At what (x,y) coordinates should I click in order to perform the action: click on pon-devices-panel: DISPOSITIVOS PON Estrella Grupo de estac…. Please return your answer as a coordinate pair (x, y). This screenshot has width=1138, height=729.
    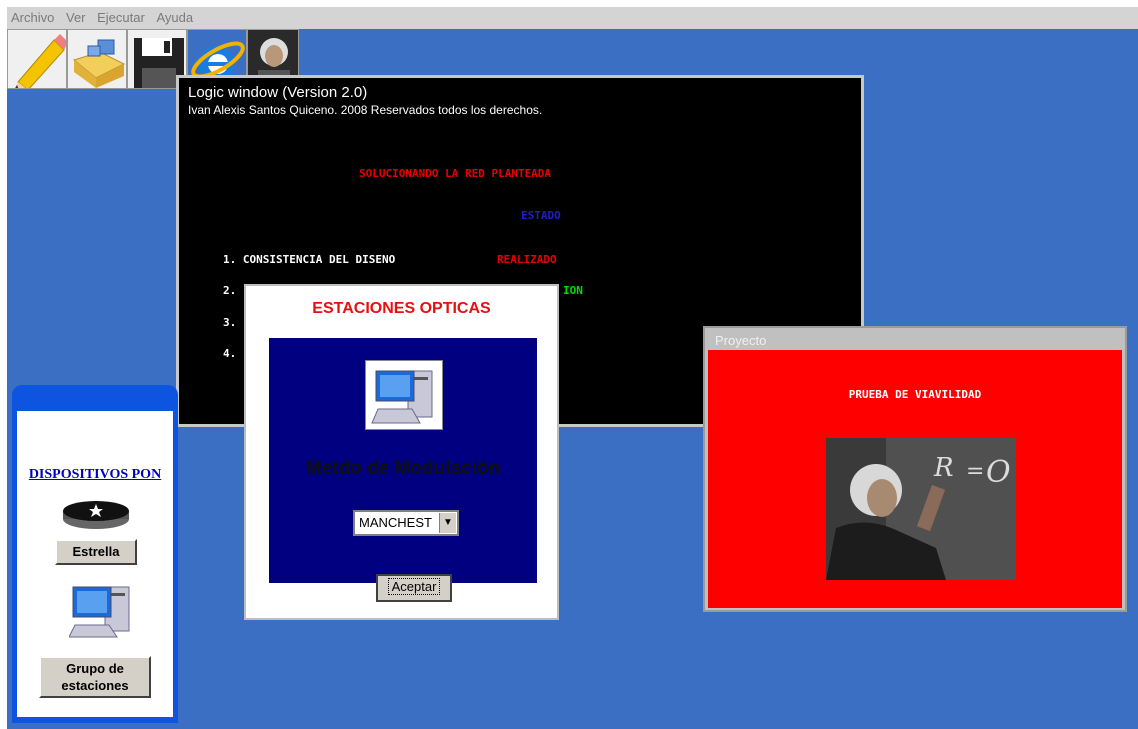
    Looking at the image, I should click on (95, 554).